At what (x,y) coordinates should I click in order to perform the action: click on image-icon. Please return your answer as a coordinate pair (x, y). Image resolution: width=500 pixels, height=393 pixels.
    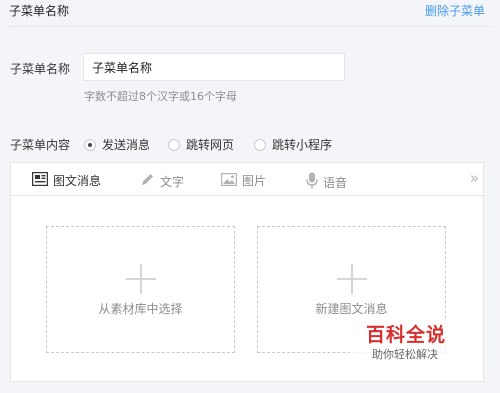
    Looking at the image, I should click on (229, 180).